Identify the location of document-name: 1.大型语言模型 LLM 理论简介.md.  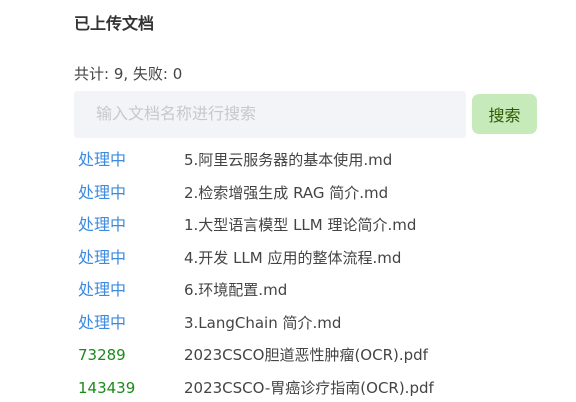
(300, 225).